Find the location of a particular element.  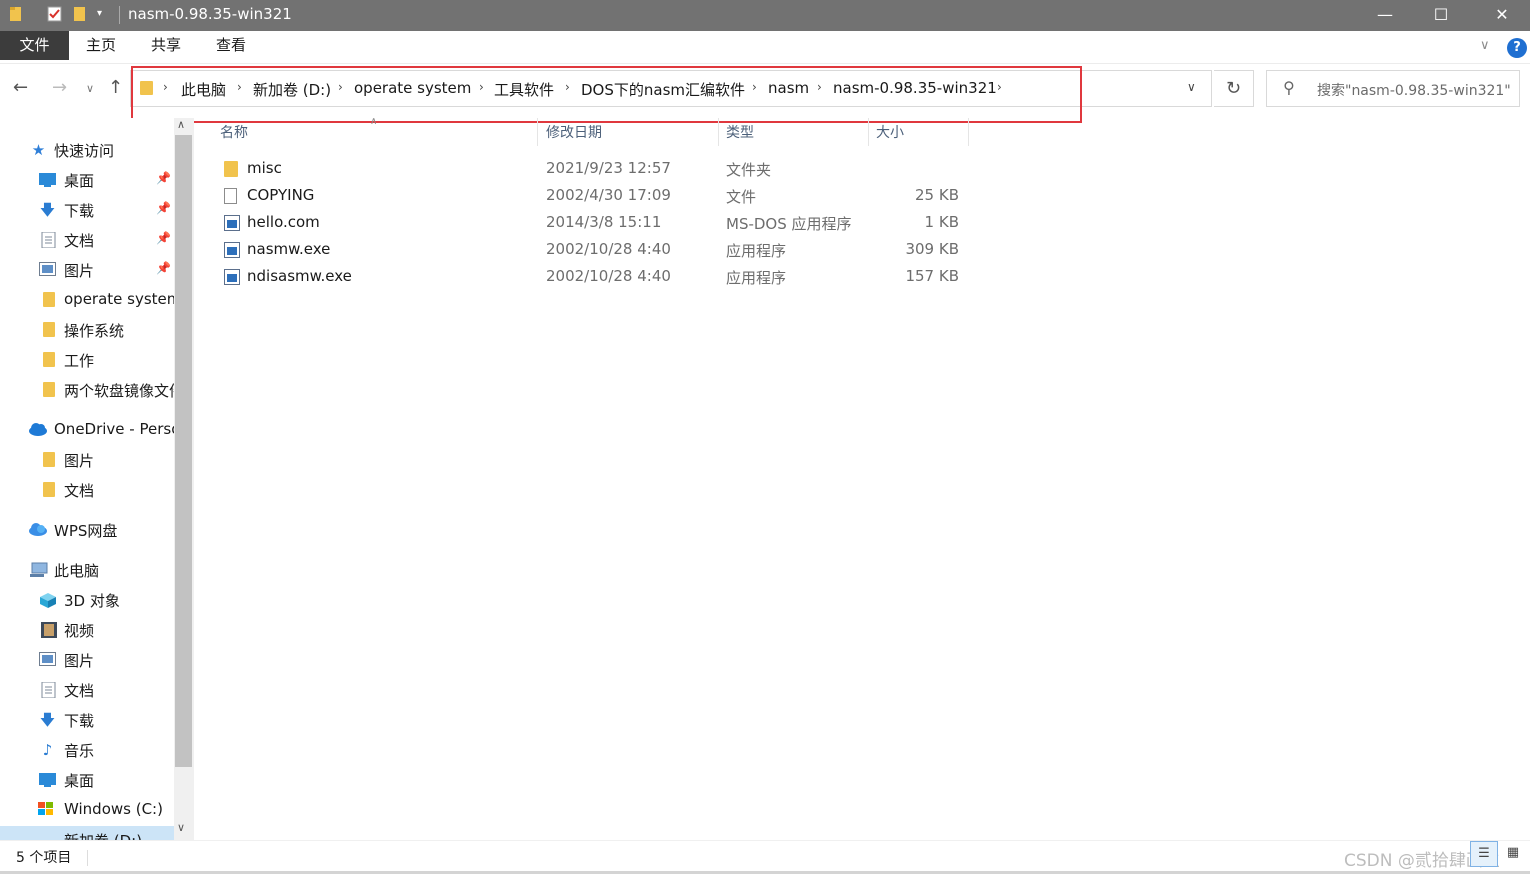

breadcrumb-drive-d: 新加卷 (D:) is located at coordinates (292, 89).